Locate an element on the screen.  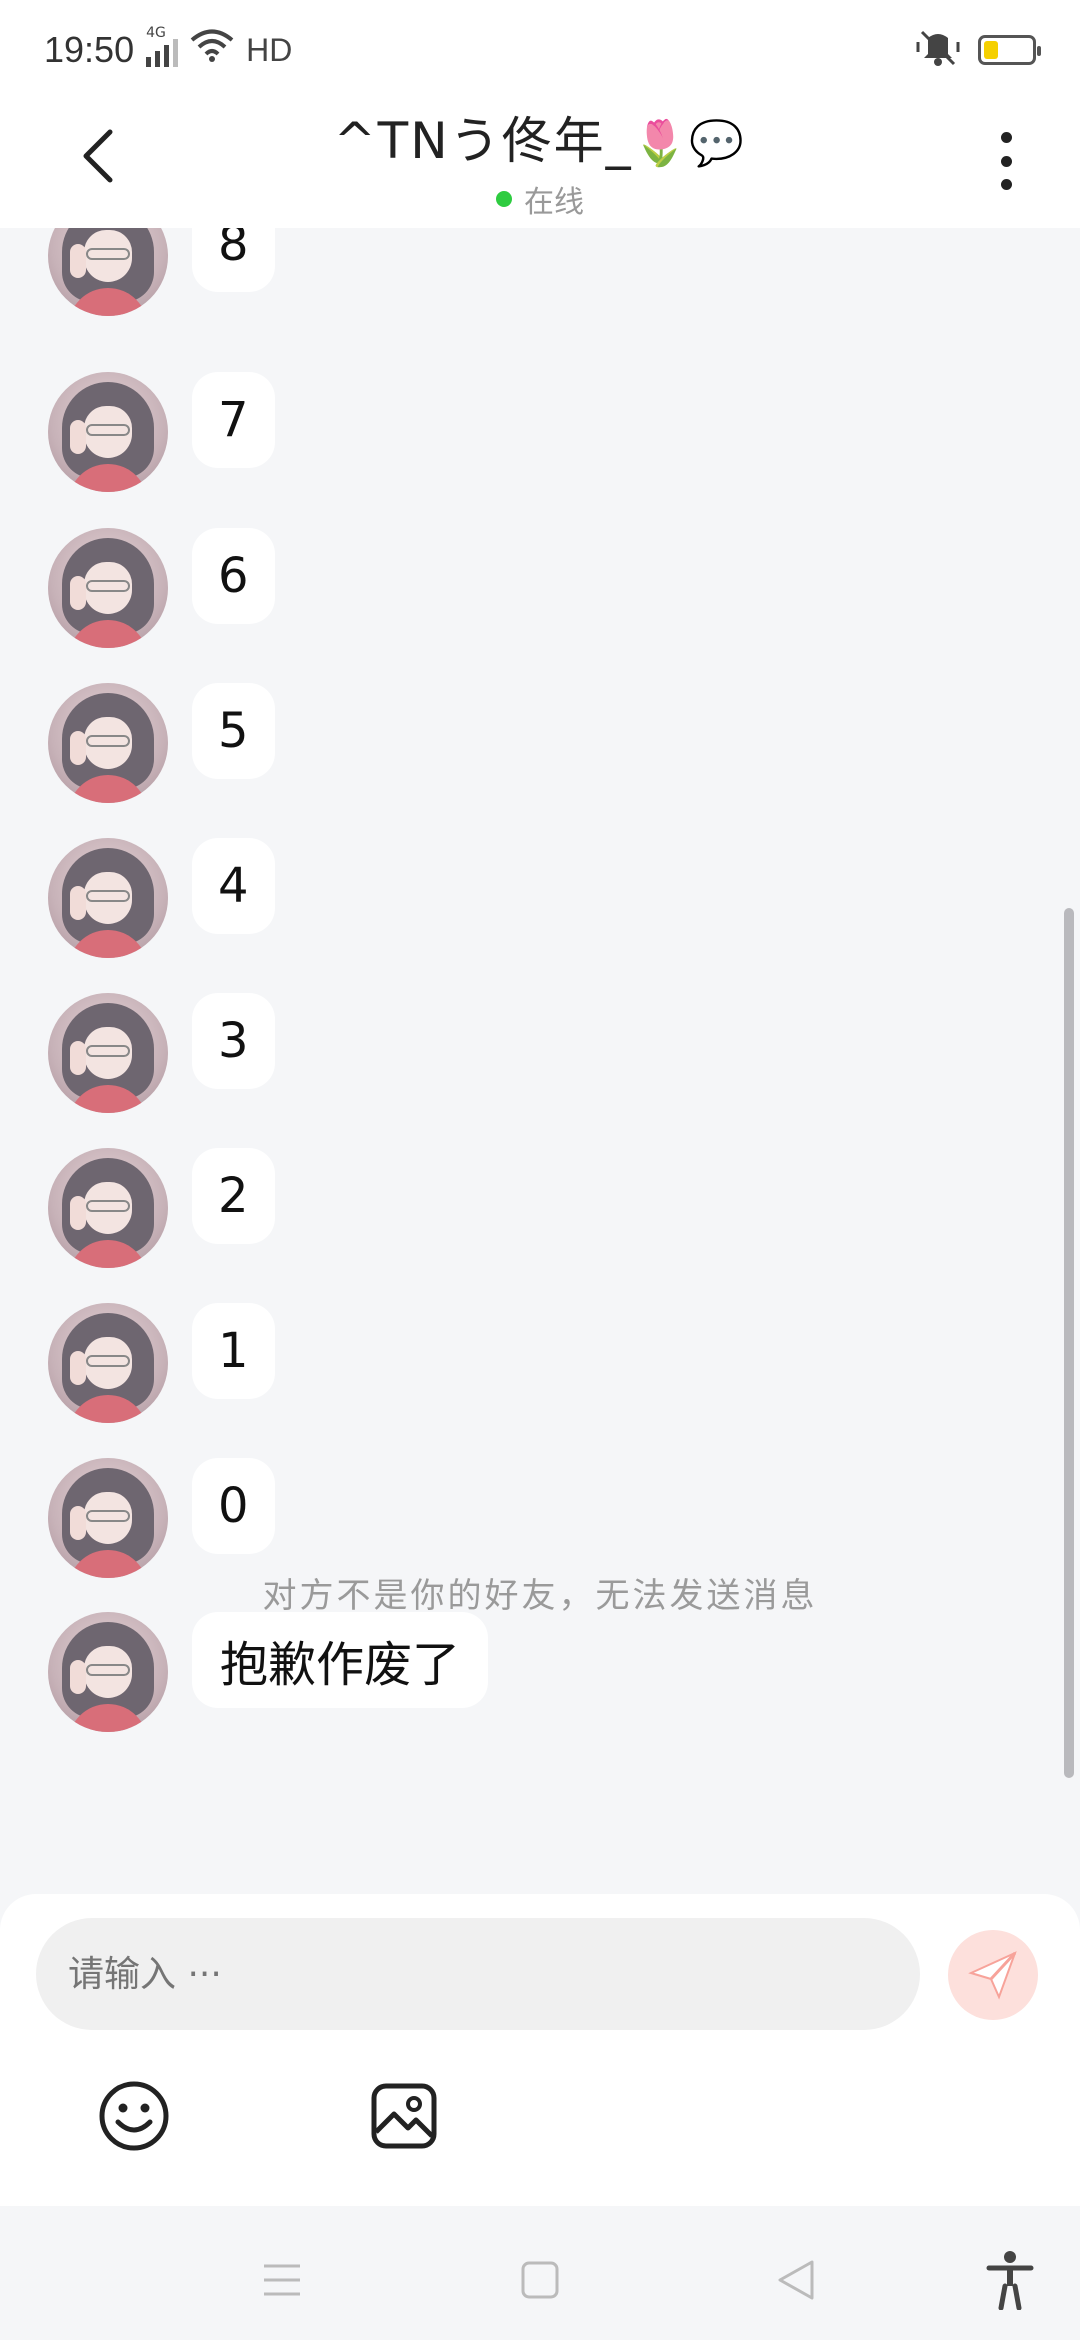
message-row: 1 is located at coordinates (161, 1363).